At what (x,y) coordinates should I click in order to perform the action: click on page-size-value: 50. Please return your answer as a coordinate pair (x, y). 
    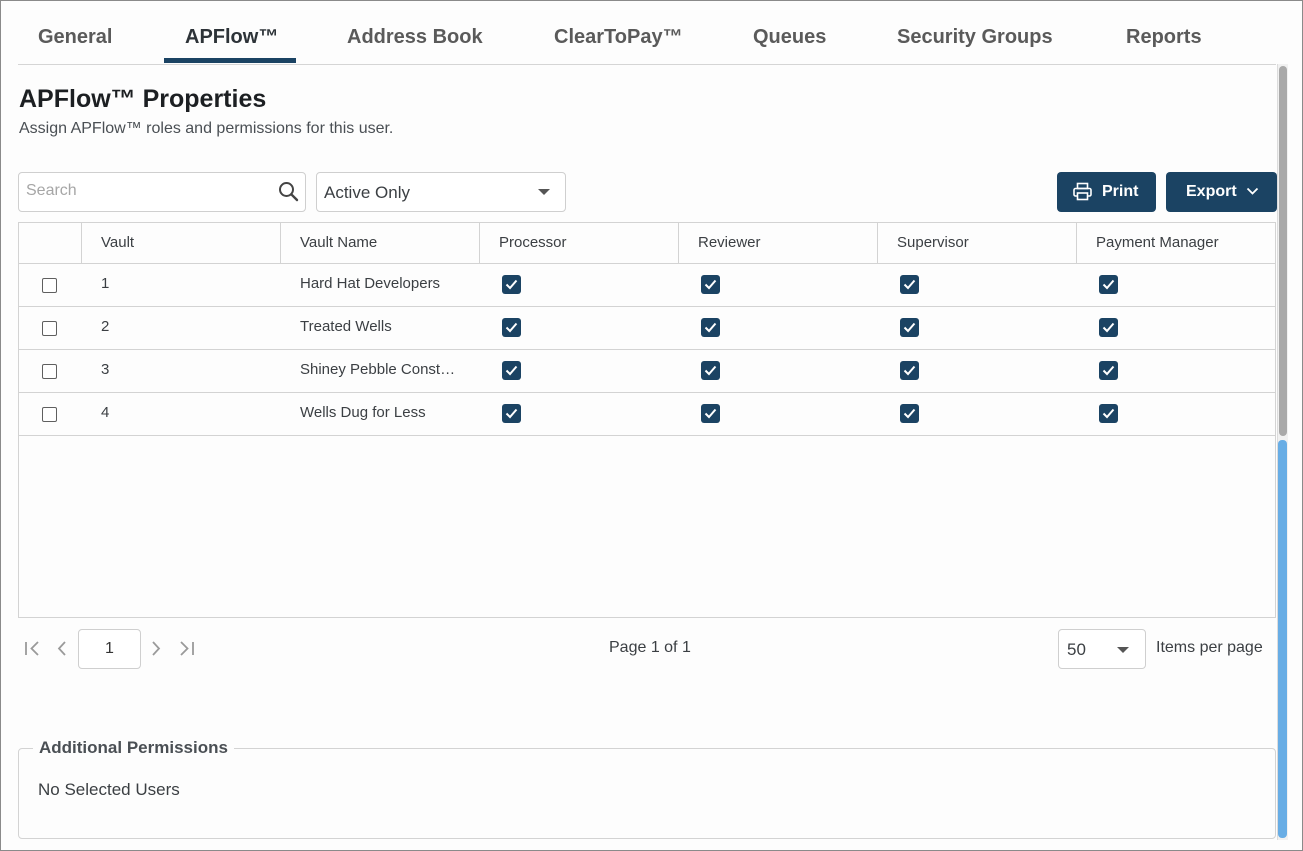
    Looking at the image, I should click on (1076, 649).